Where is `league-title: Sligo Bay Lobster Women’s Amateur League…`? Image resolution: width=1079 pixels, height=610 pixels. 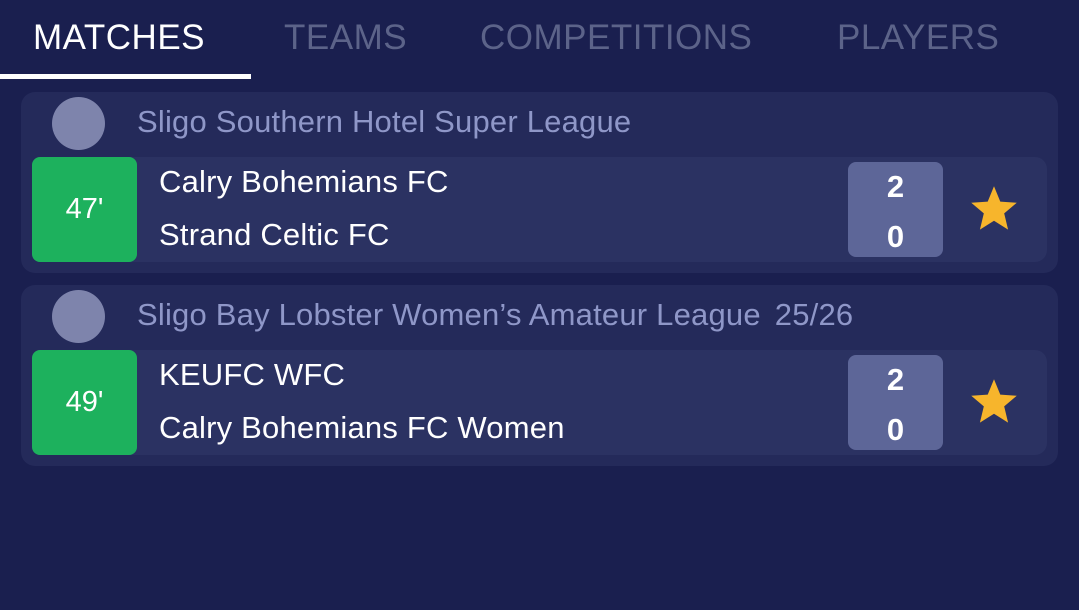 league-title: Sligo Bay Lobster Women’s Amateur League… is located at coordinates (495, 315).